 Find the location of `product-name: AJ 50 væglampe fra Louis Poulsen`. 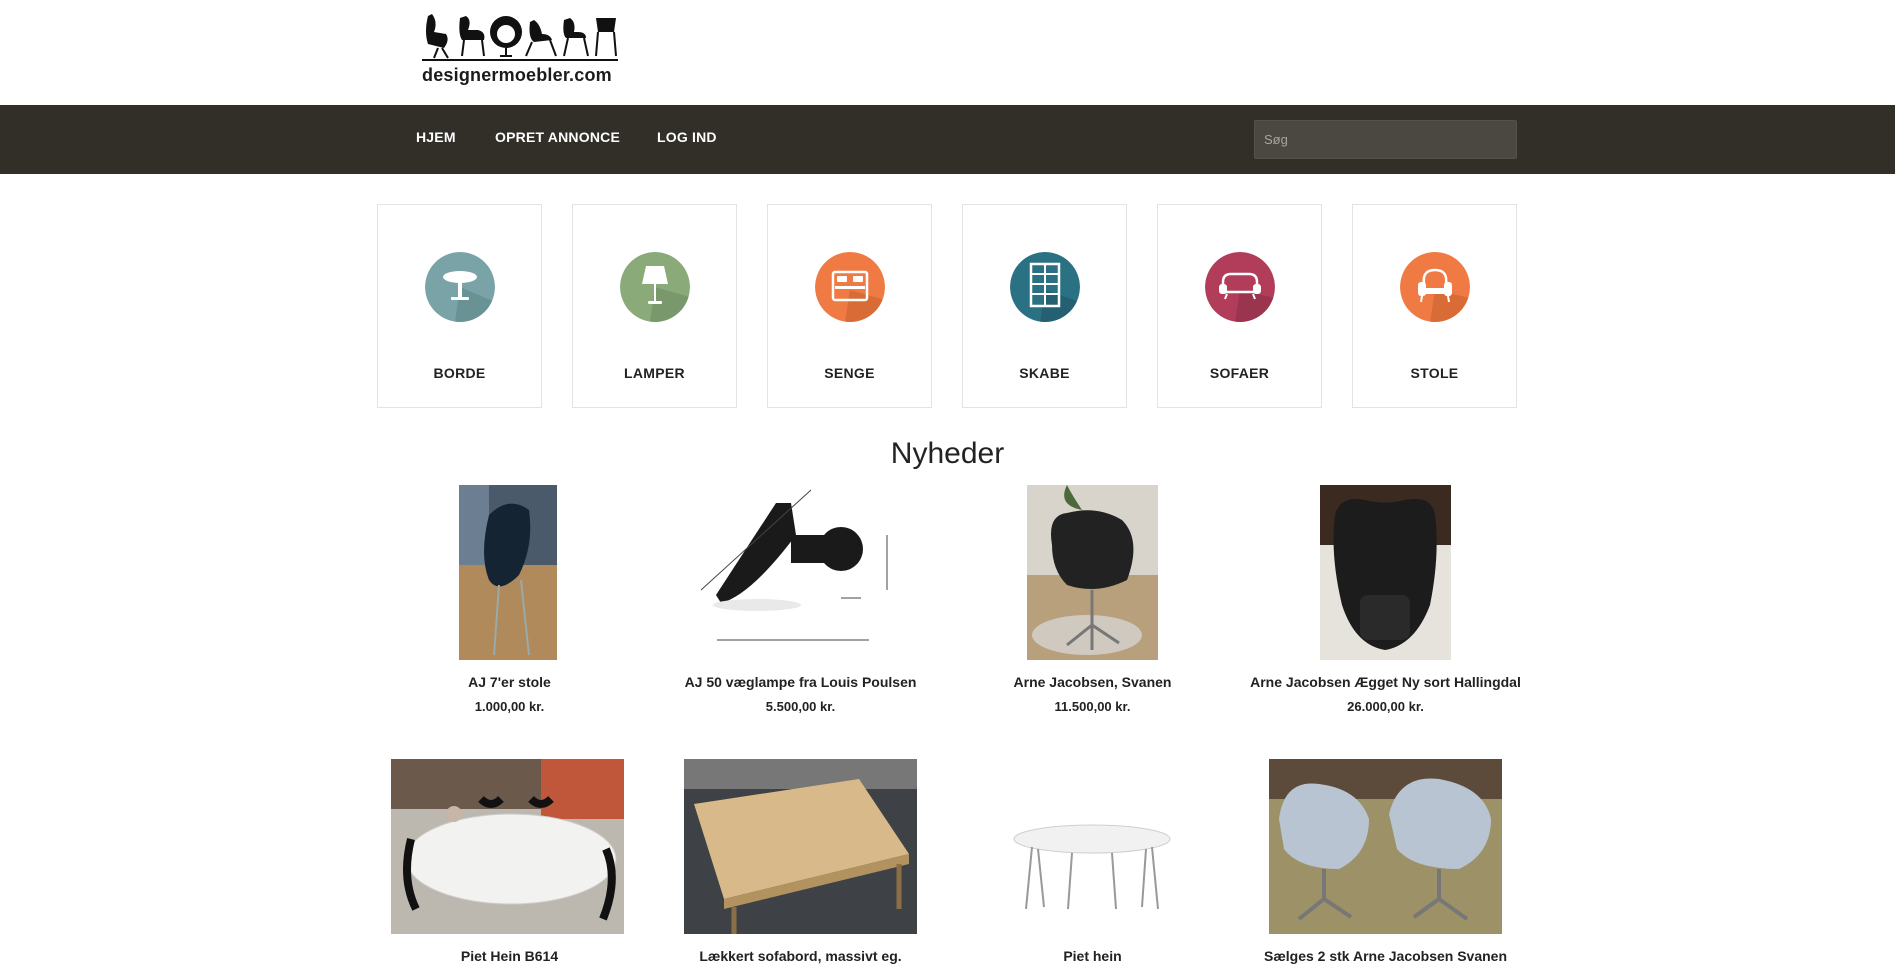

product-name: AJ 50 væglampe fra Louis Poulsen is located at coordinates (800, 682).